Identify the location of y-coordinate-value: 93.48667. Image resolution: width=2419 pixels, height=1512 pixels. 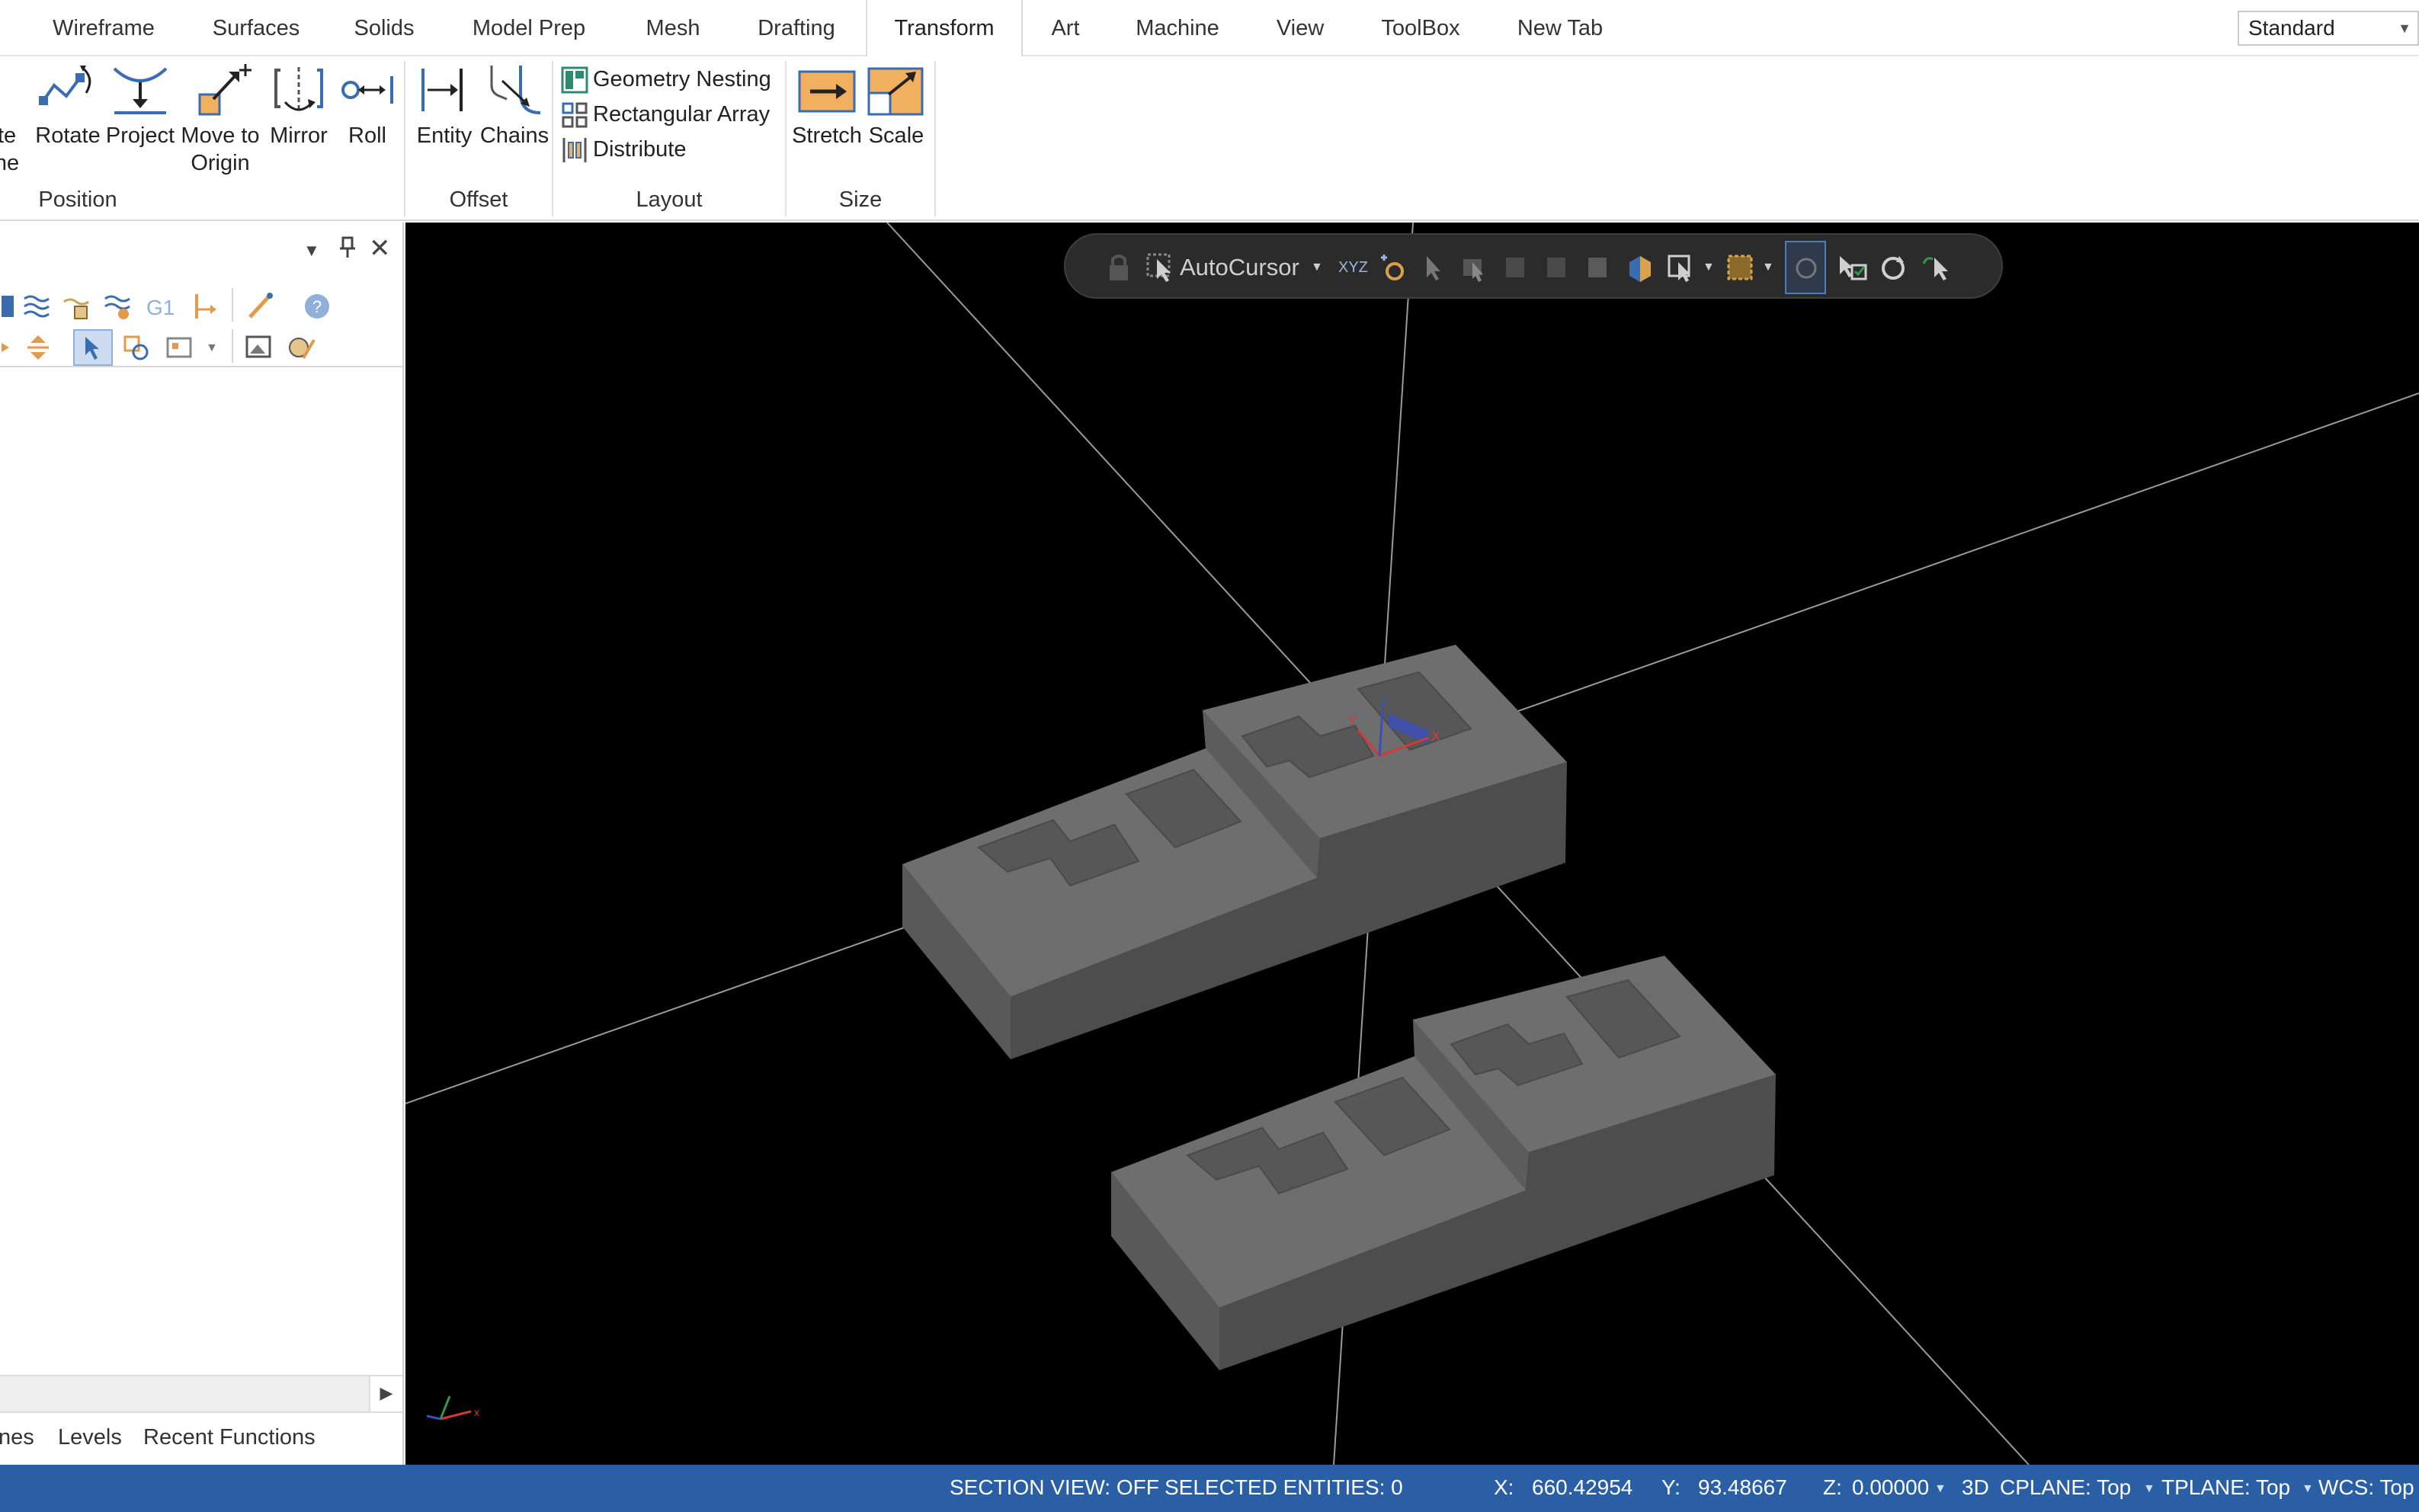
(1742, 1487).